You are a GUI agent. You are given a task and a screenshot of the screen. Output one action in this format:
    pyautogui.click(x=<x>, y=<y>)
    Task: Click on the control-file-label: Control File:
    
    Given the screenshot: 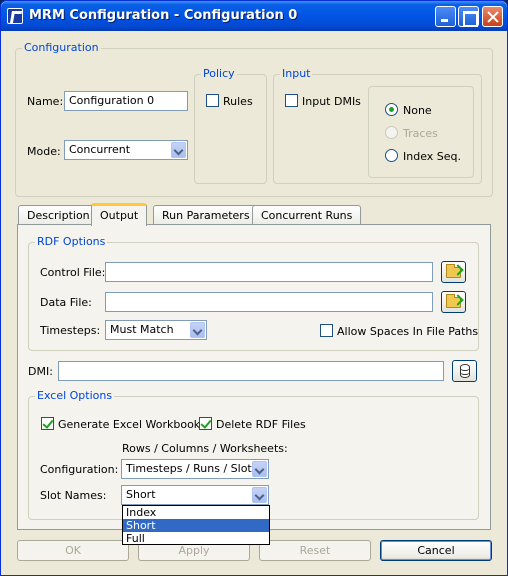 What is the action you would take?
    pyautogui.click(x=73, y=272)
    